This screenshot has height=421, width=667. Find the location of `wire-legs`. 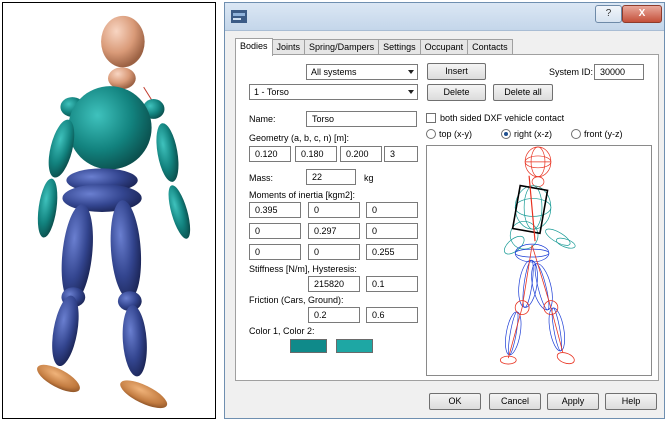

wire-legs is located at coordinates (535, 299).